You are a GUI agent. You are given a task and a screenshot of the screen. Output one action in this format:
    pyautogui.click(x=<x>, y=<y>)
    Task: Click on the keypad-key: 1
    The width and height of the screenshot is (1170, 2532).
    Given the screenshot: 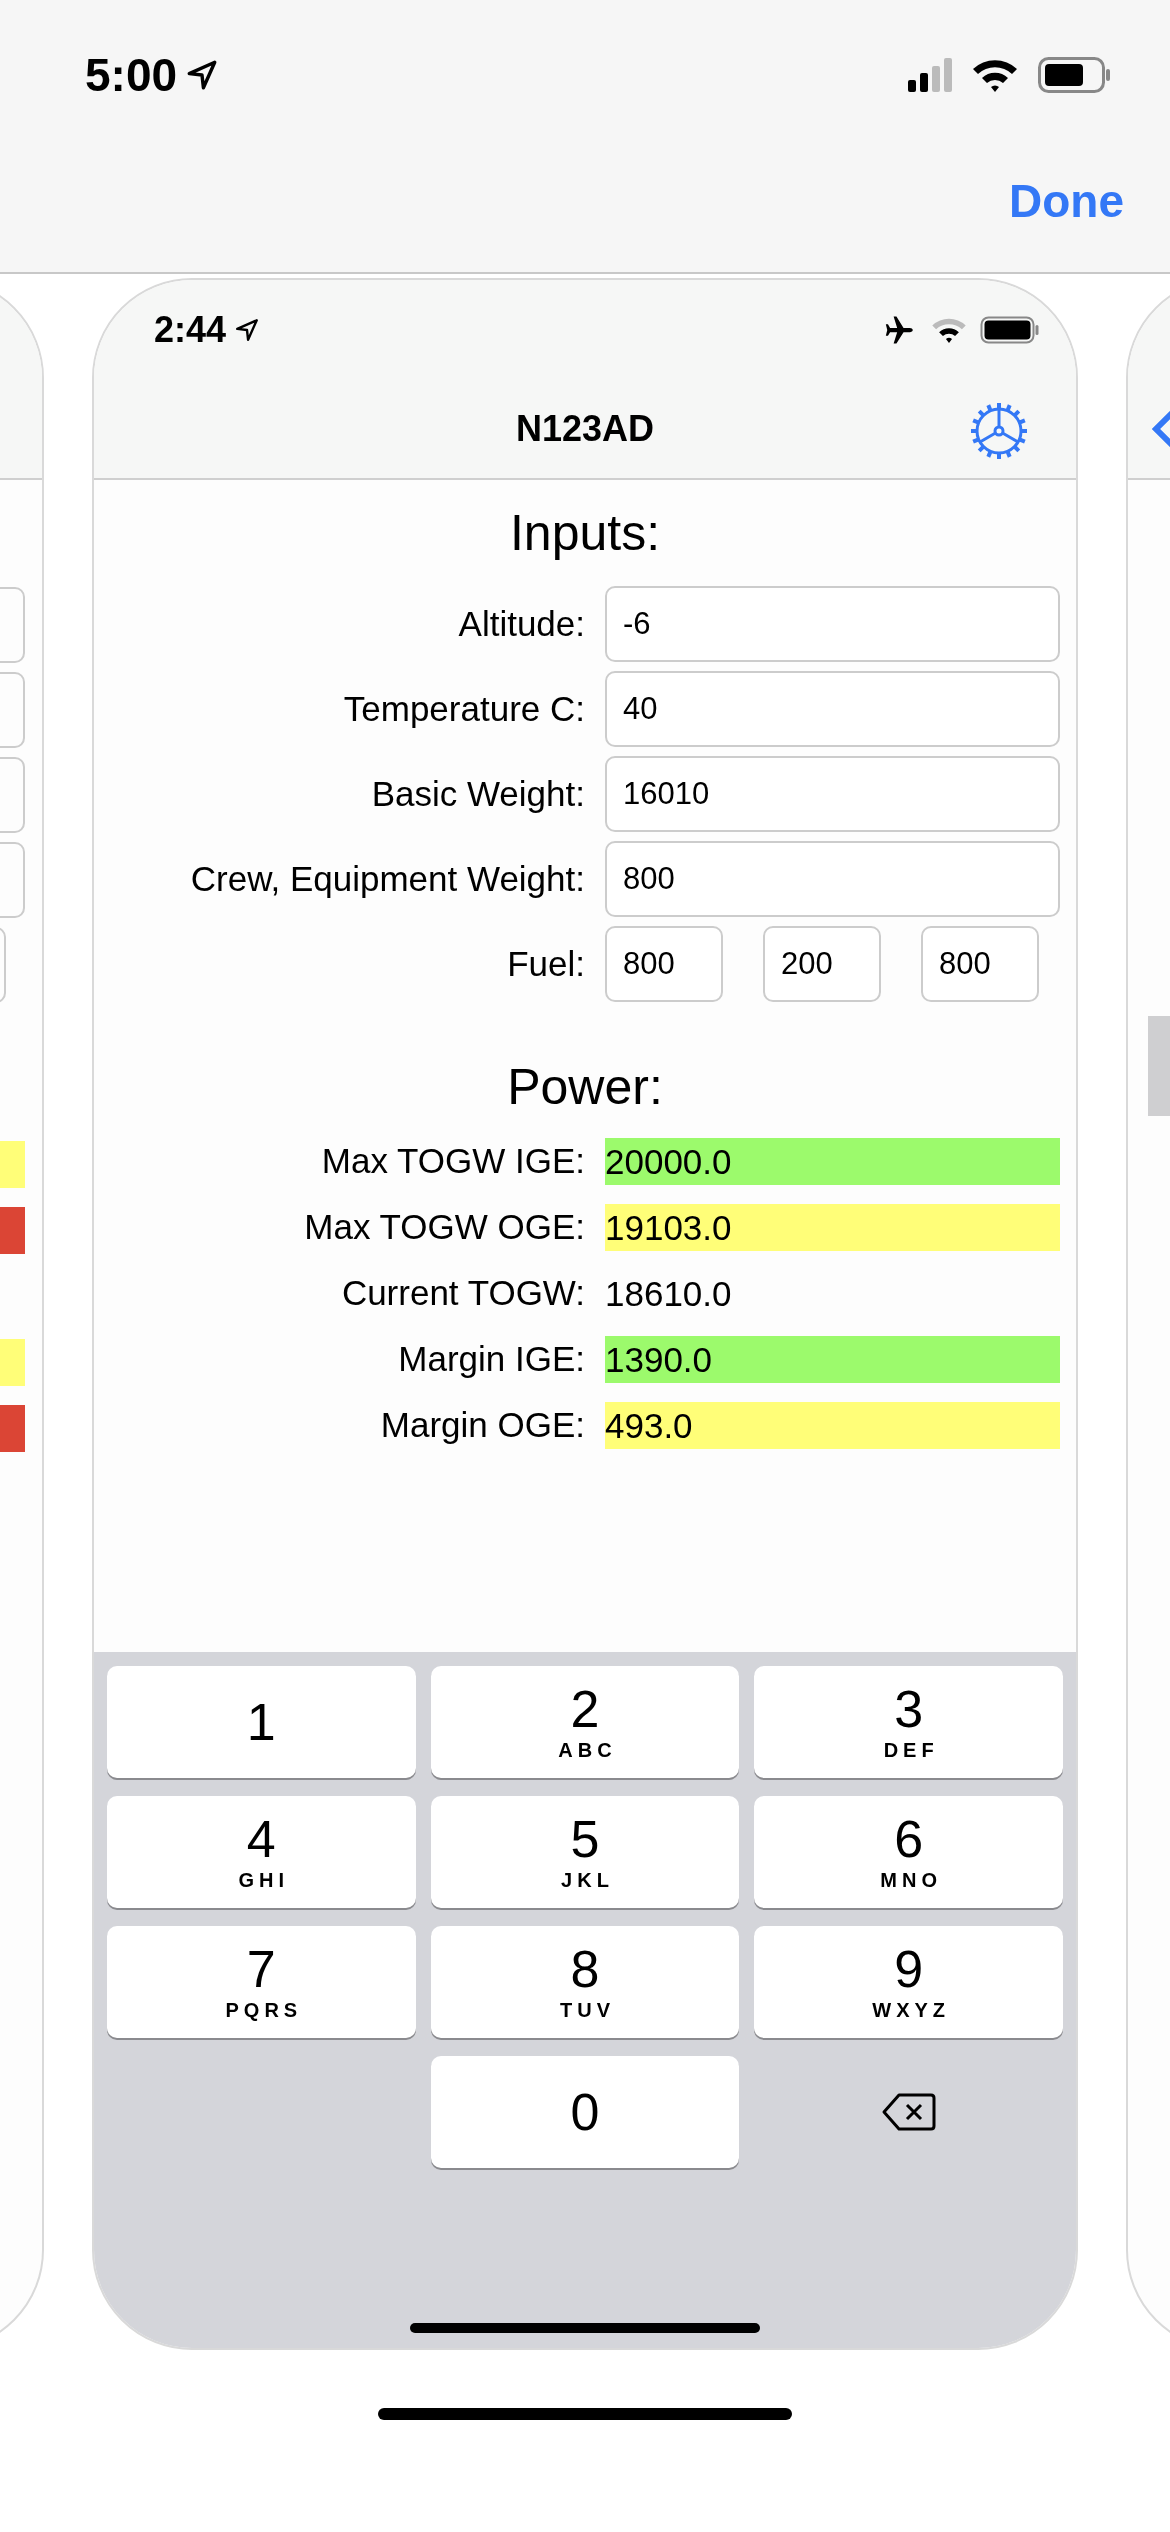 What is the action you would take?
    pyautogui.click(x=261, y=1722)
    